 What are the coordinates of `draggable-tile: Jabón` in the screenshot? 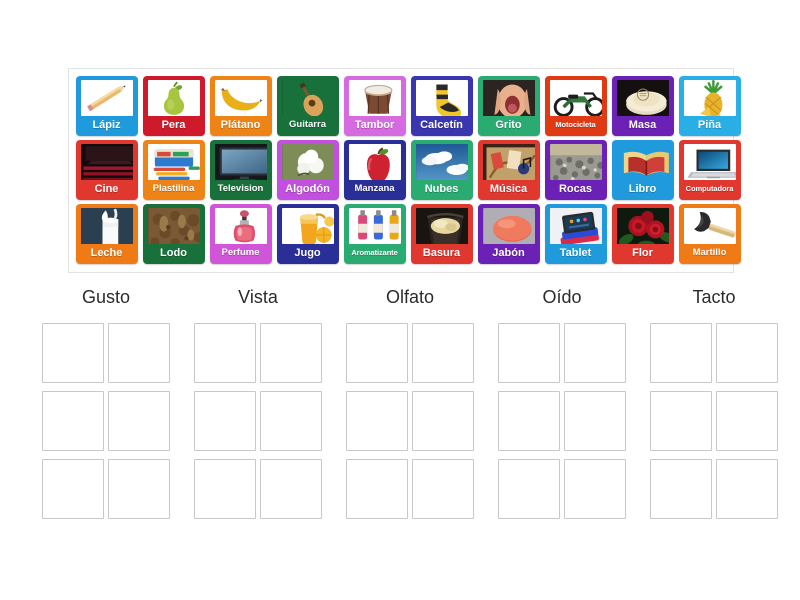 It's located at (508, 234).